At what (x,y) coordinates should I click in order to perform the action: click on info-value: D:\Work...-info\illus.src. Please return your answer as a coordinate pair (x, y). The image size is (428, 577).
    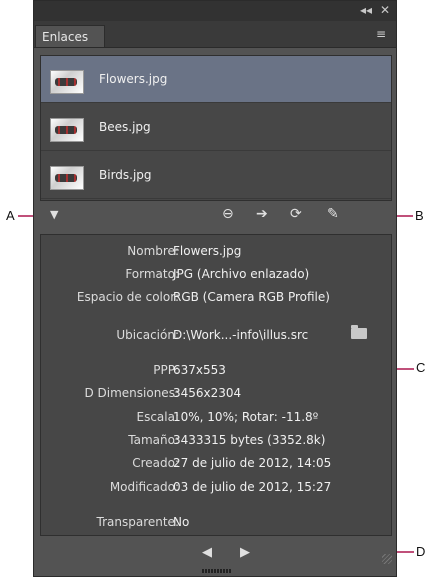
    Looking at the image, I should click on (241, 335).